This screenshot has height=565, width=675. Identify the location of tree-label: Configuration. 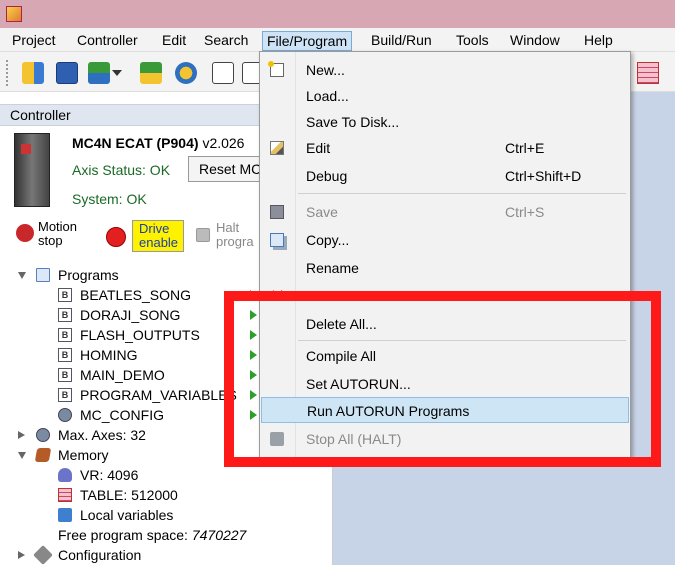
(100, 555).